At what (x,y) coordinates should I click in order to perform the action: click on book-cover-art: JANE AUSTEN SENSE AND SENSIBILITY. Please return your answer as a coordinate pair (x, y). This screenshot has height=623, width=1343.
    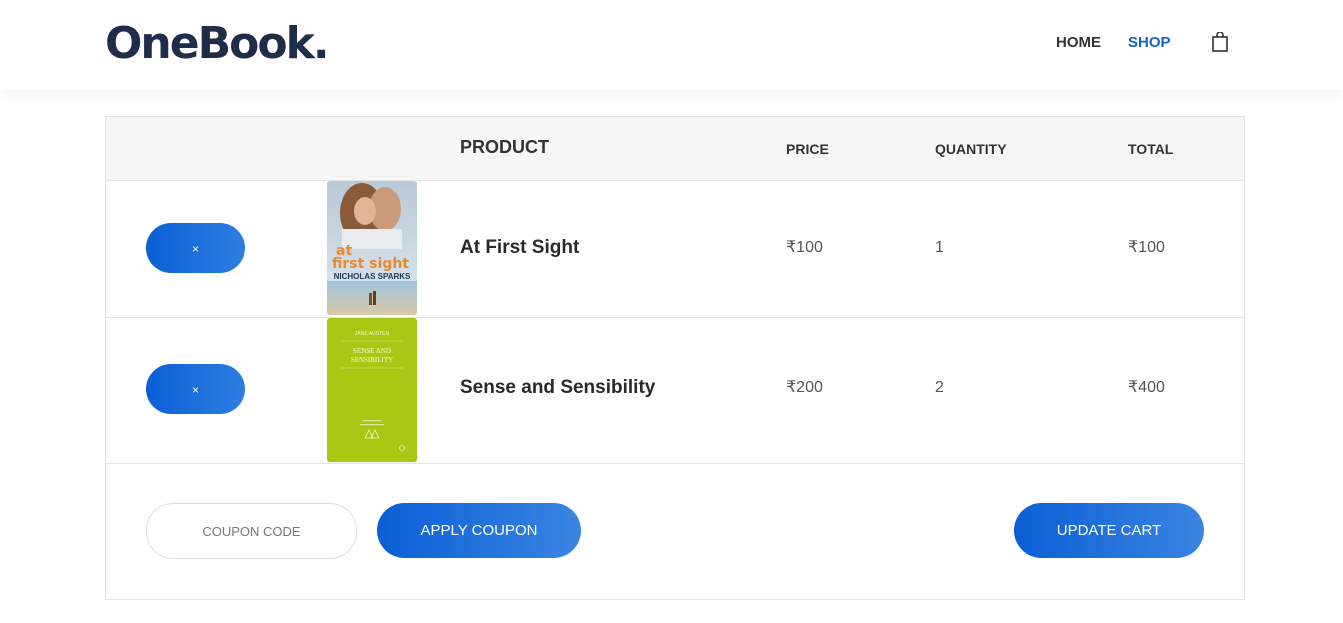
    Looking at the image, I should click on (372, 390).